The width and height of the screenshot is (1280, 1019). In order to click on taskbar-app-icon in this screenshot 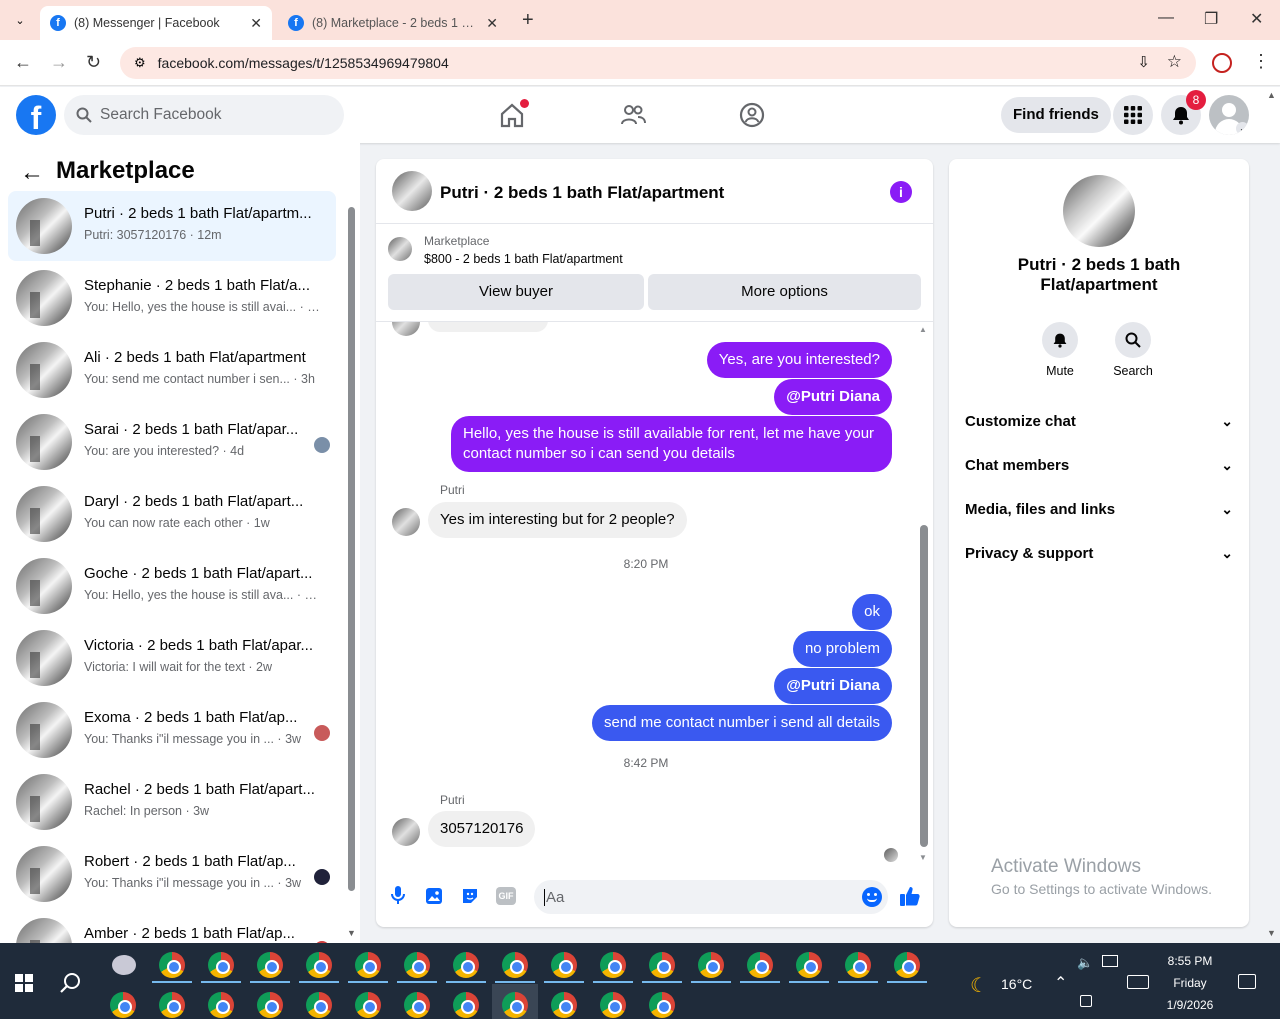, I will do `click(124, 965)`.